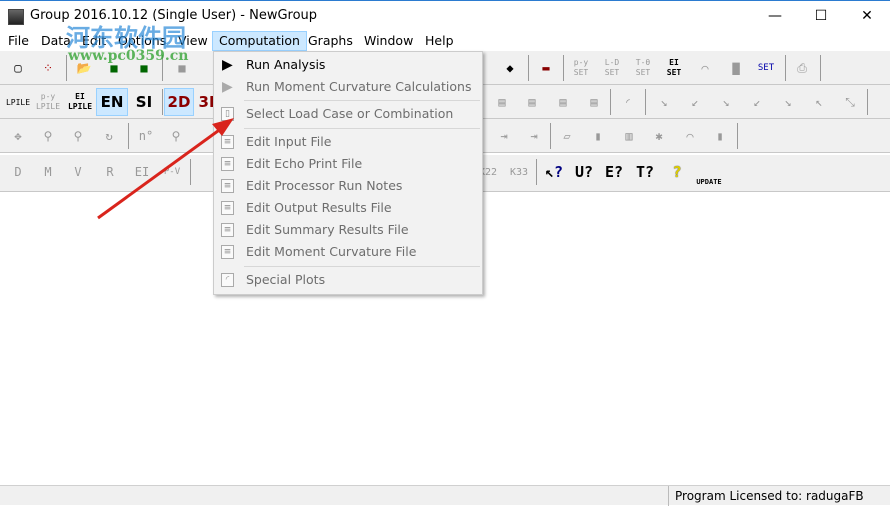 Image resolution: width=890 pixels, height=506 pixels. What do you see at coordinates (348, 208) in the screenshot?
I see `menu-item-edit-output-results: ≡ Edit Output Results File` at bounding box center [348, 208].